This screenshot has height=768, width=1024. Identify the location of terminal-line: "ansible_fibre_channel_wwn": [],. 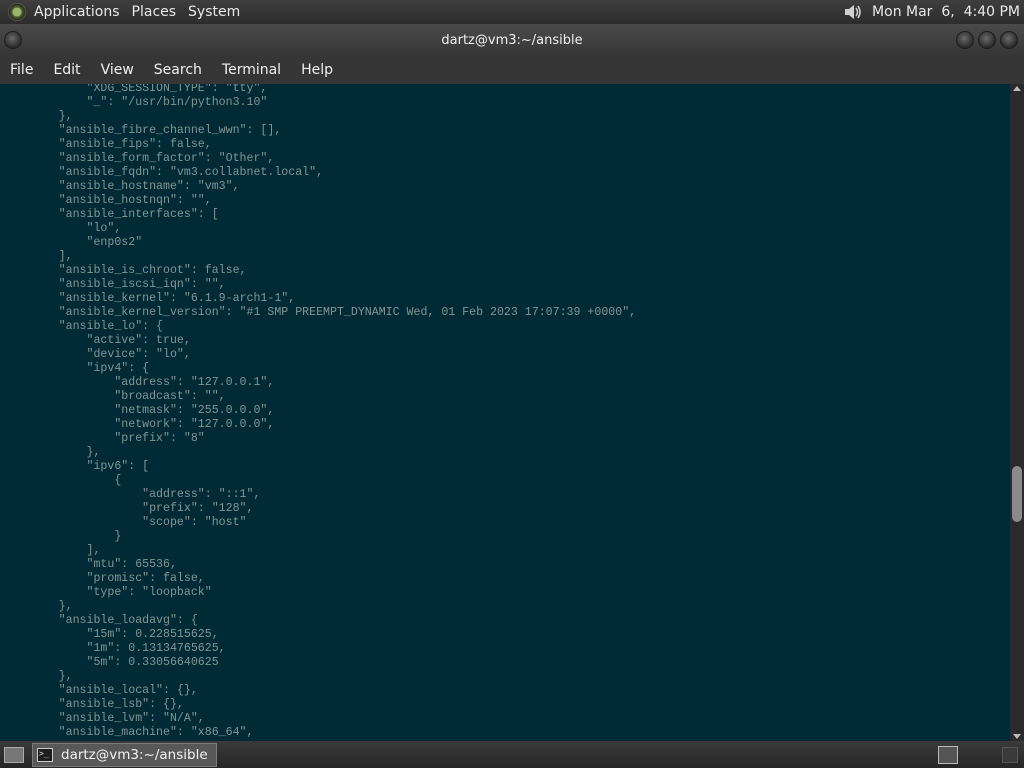
(142, 130).